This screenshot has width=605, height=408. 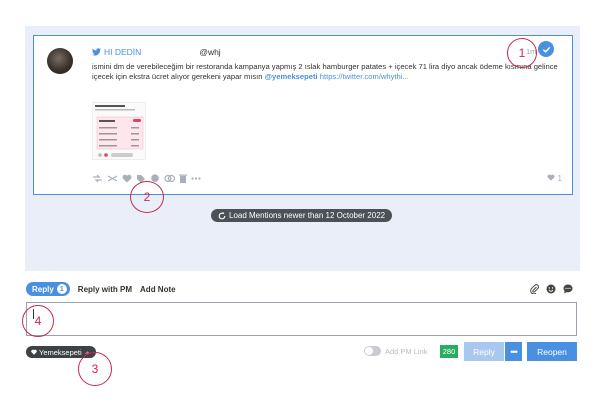 I want to click on emoji-icon, so click(x=551, y=289).